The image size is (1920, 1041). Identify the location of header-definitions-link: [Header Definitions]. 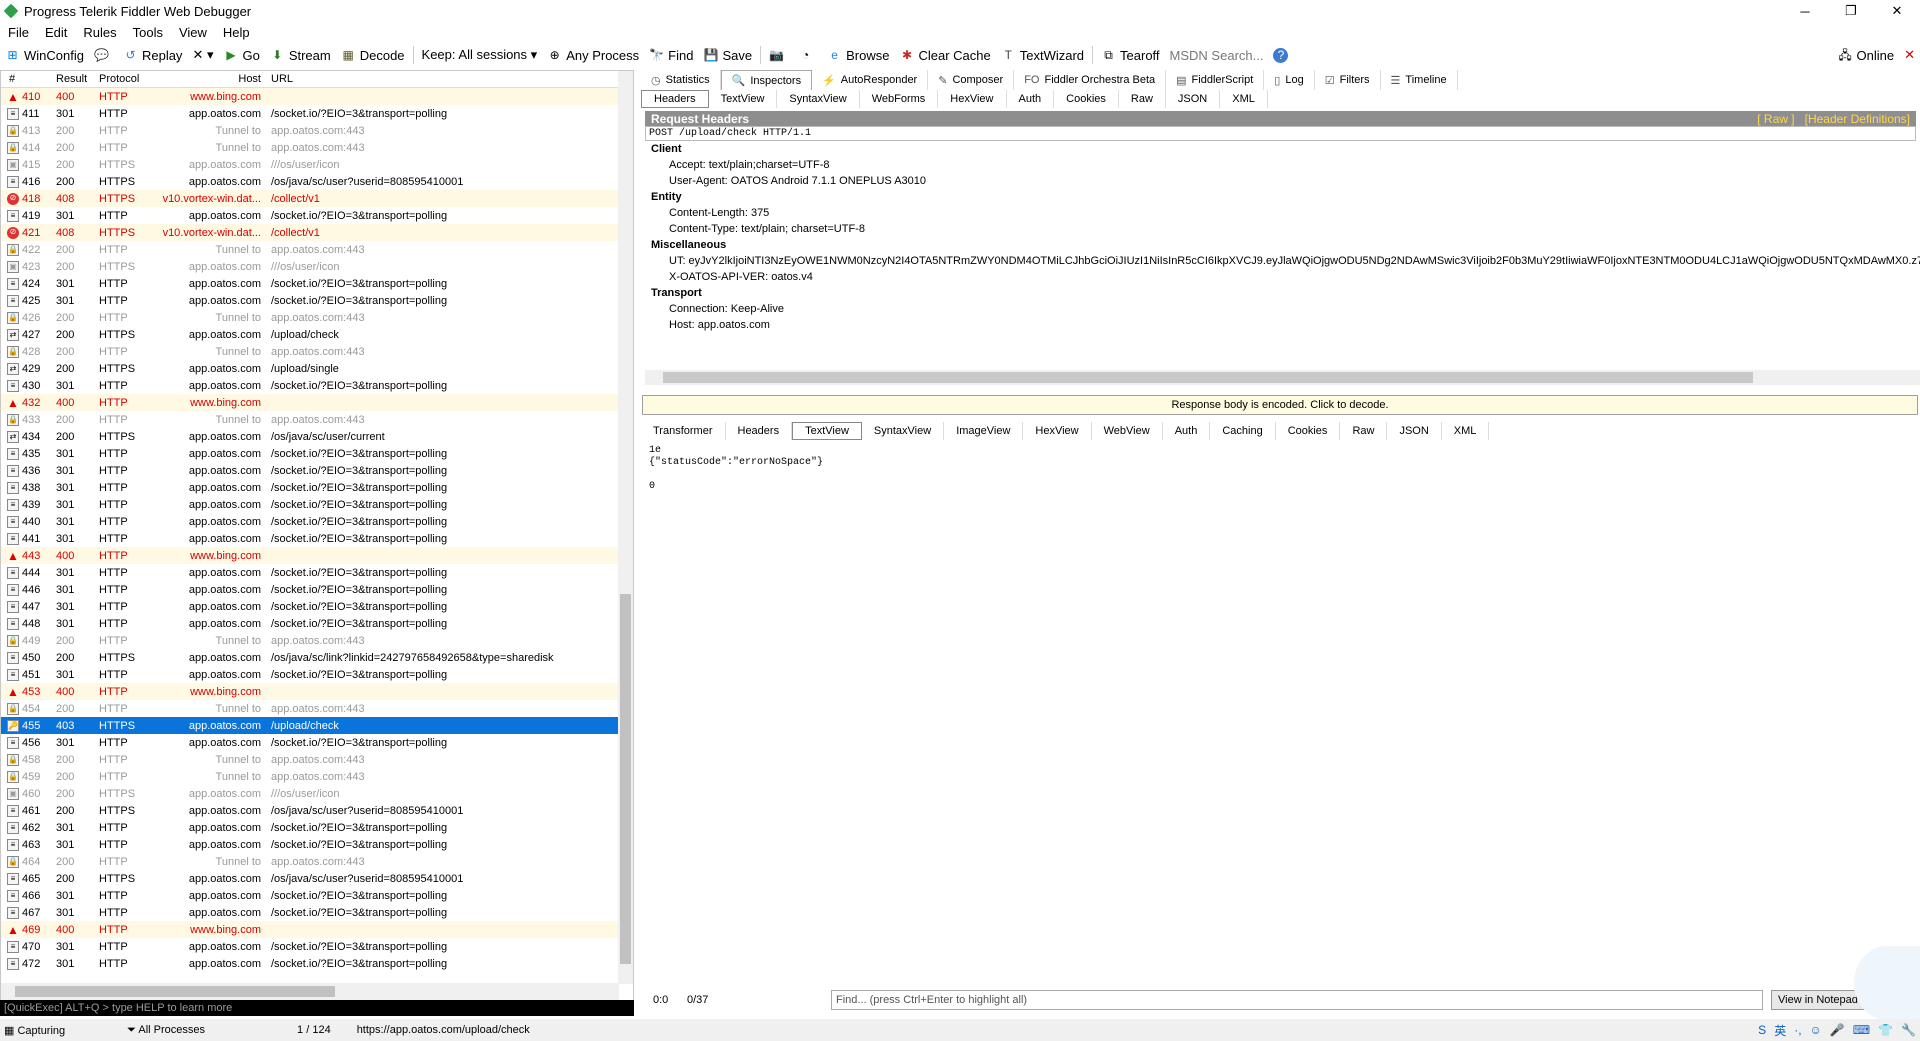
(1857, 119).